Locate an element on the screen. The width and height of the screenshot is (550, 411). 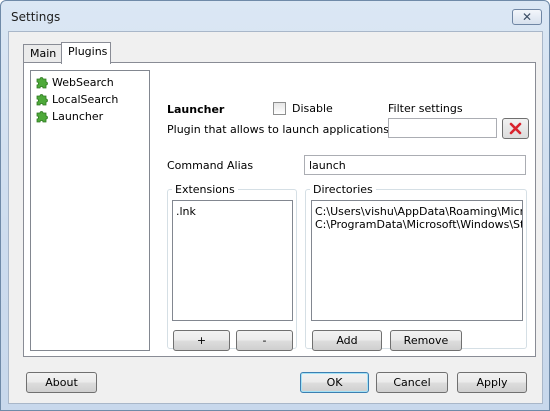
command-alias-label: Command Alias is located at coordinates (210, 165).